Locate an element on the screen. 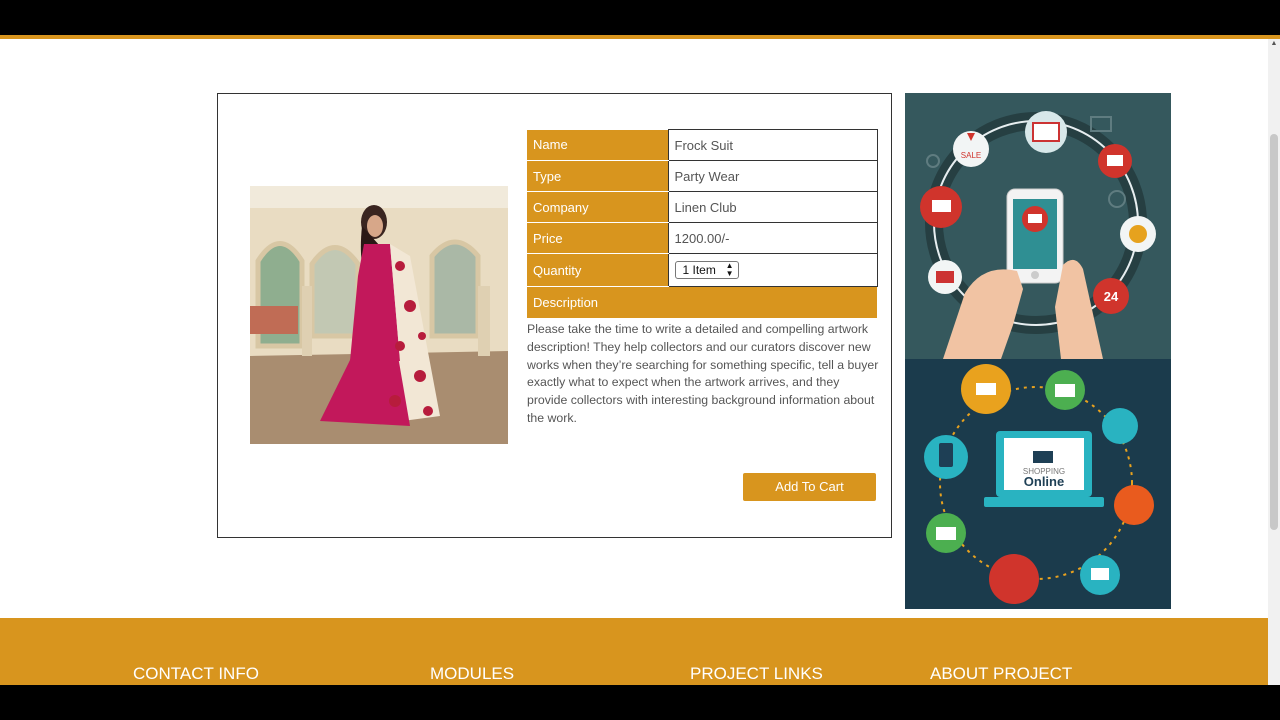 The height and width of the screenshot is (720, 1280). detail-value: Frock Suit is located at coordinates (772, 145).